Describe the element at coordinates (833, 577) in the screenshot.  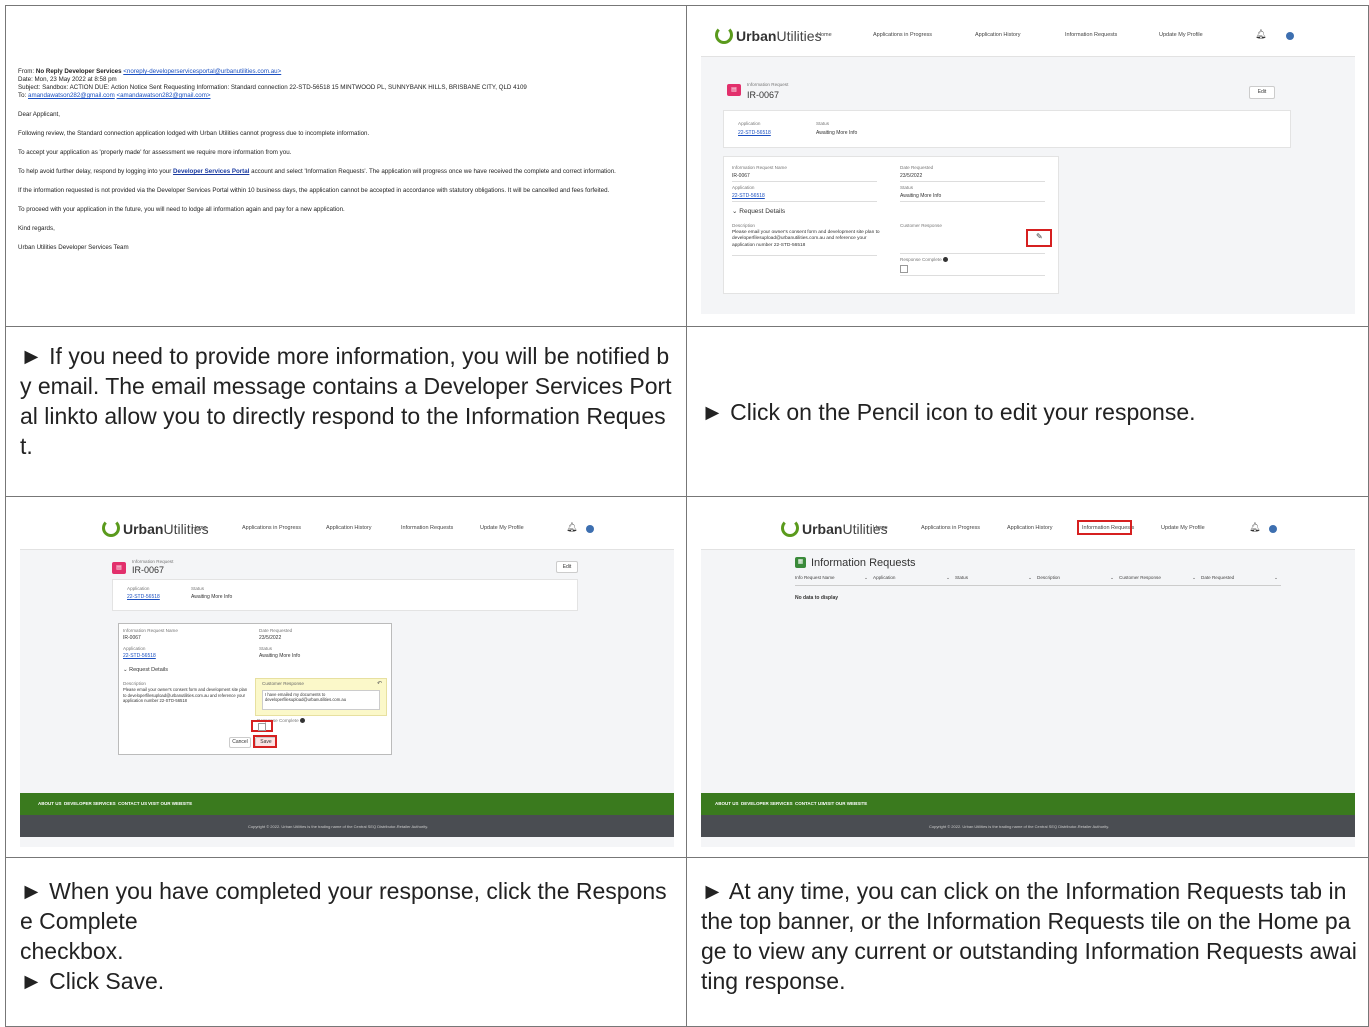
I see `filter-info-request-name: Info Request Name ⌄` at that location.